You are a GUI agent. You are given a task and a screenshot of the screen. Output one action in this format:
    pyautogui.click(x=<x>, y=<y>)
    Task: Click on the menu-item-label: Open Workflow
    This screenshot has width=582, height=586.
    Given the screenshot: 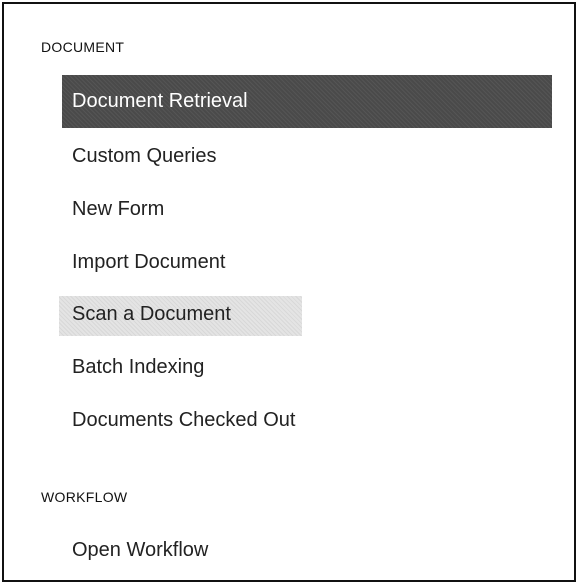 What is the action you would take?
    pyautogui.click(x=140, y=550)
    